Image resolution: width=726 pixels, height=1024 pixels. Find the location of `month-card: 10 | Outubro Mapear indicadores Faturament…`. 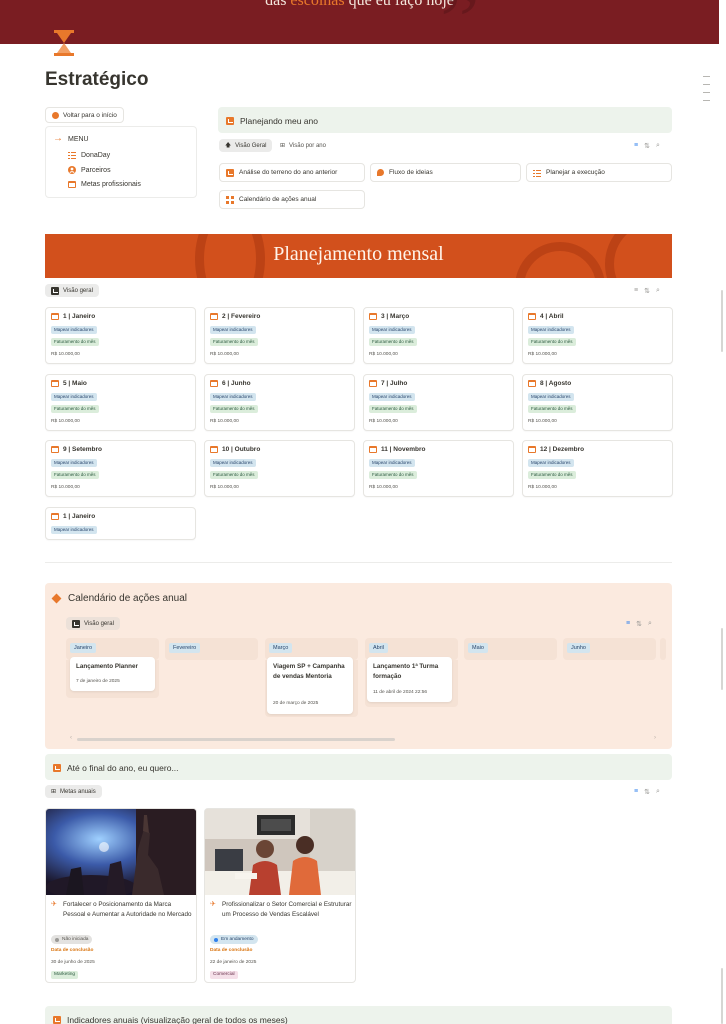

month-card: 10 | Outubro Mapear indicadores Faturament… is located at coordinates (279, 468).